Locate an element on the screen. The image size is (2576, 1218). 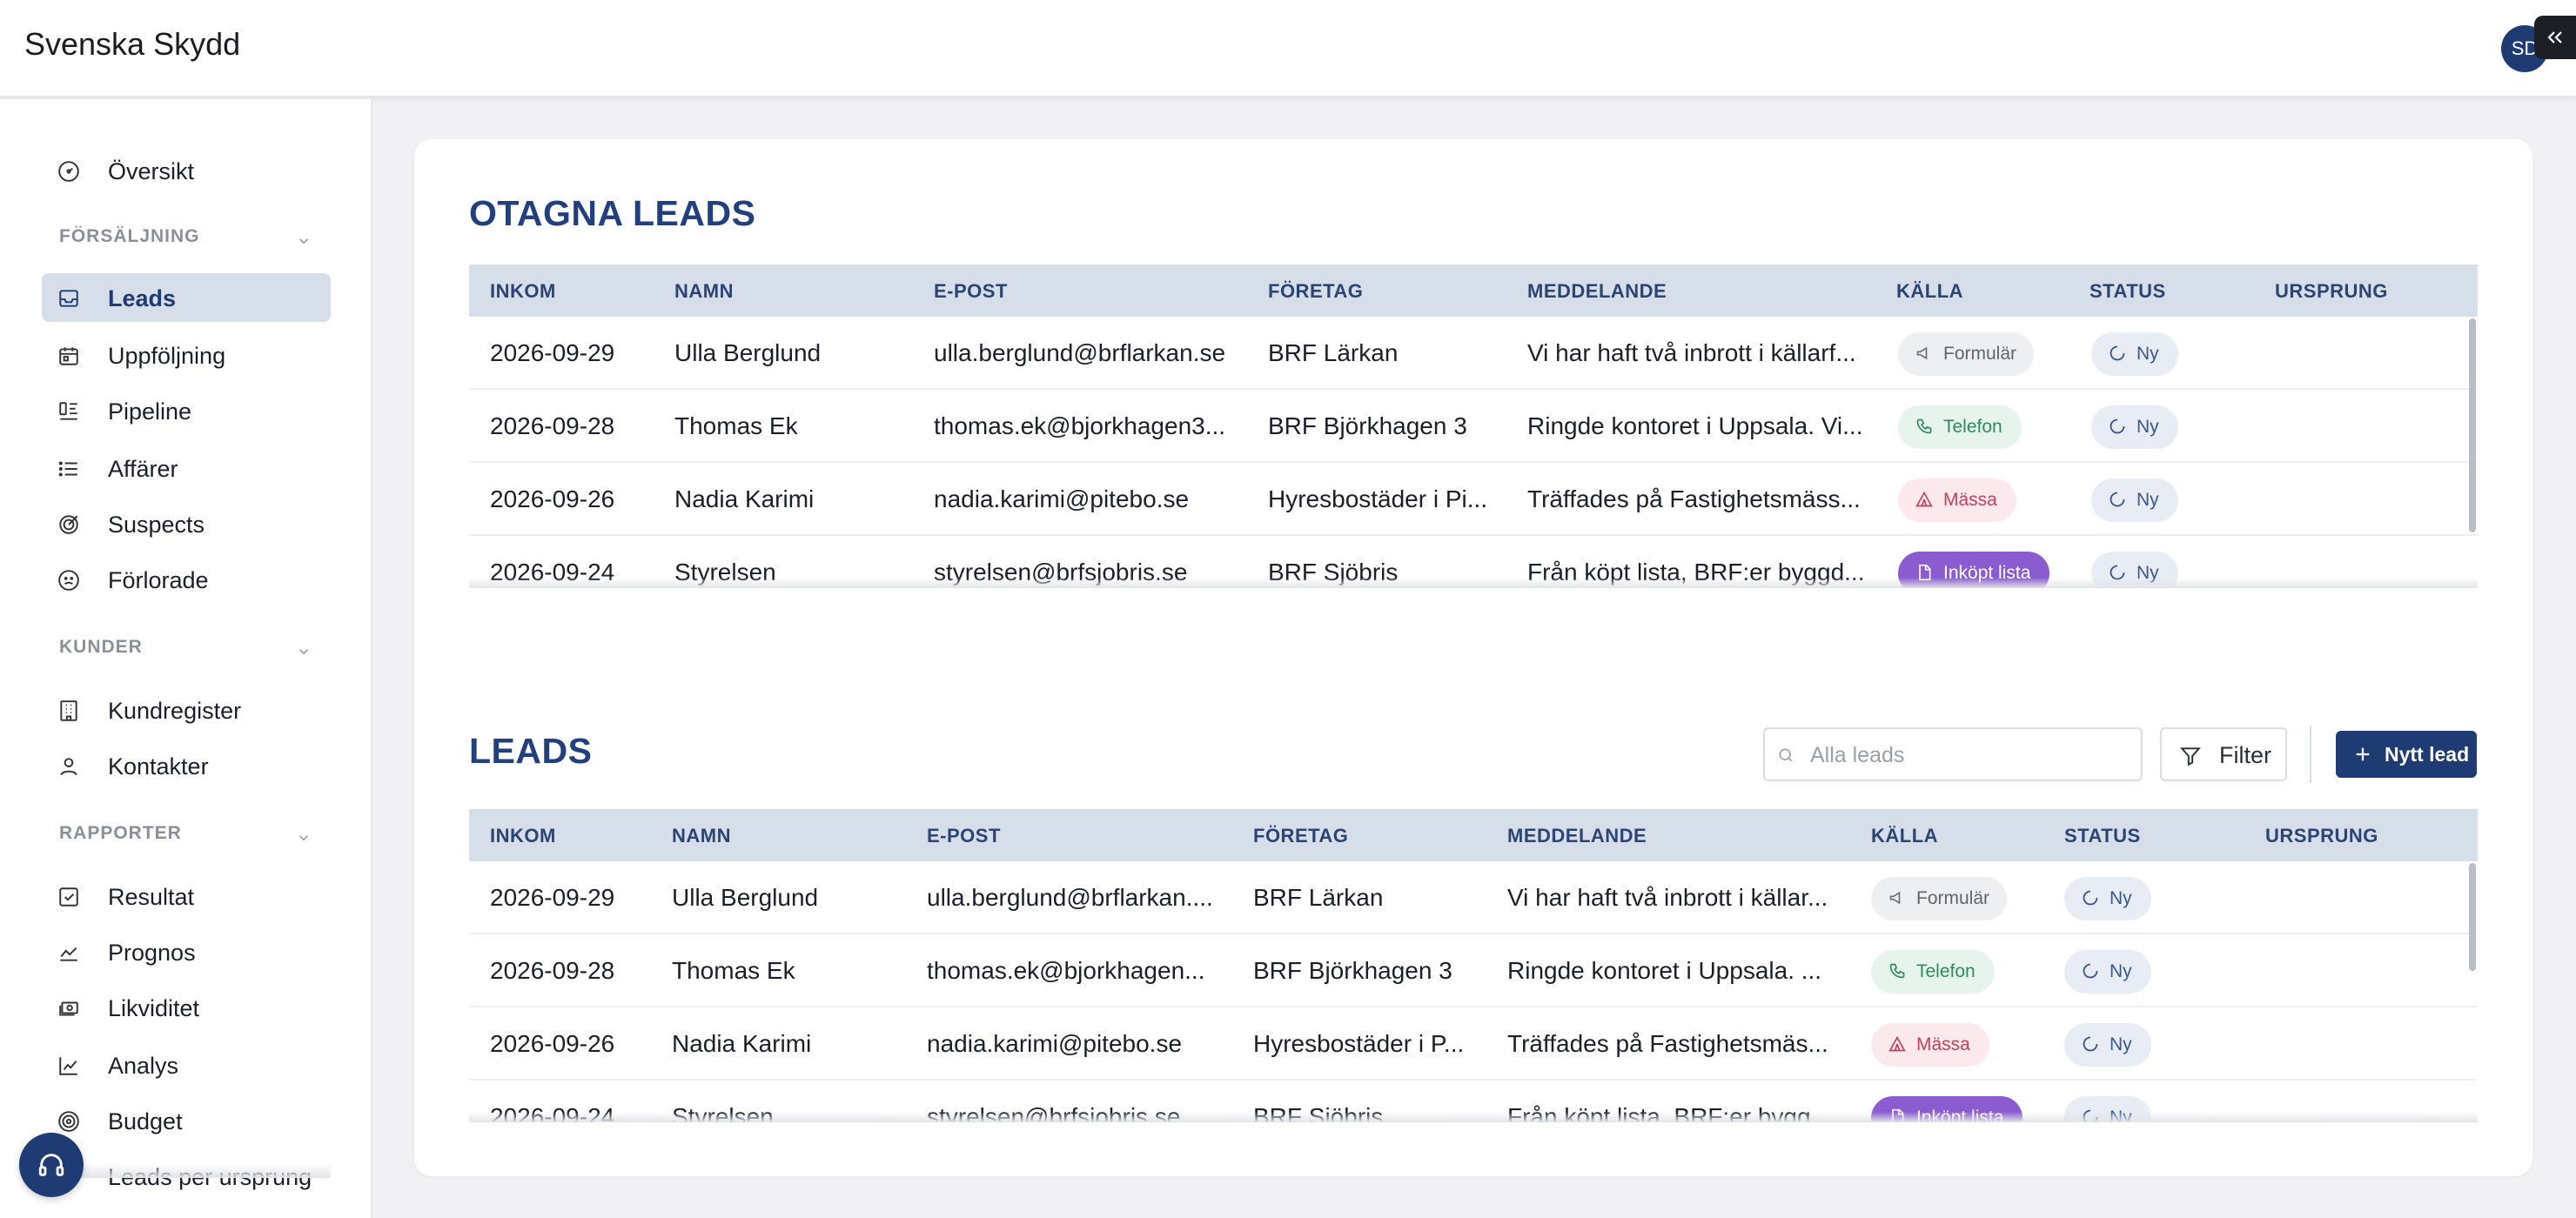
sidebar-item-label: Prognos is located at coordinates (152, 953).